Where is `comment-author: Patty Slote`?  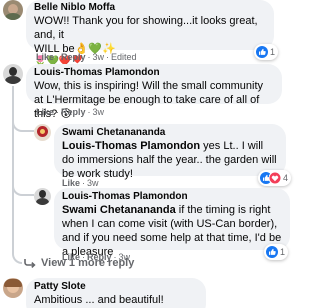 comment-author: Patty Slote is located at coordinates (116, 287).